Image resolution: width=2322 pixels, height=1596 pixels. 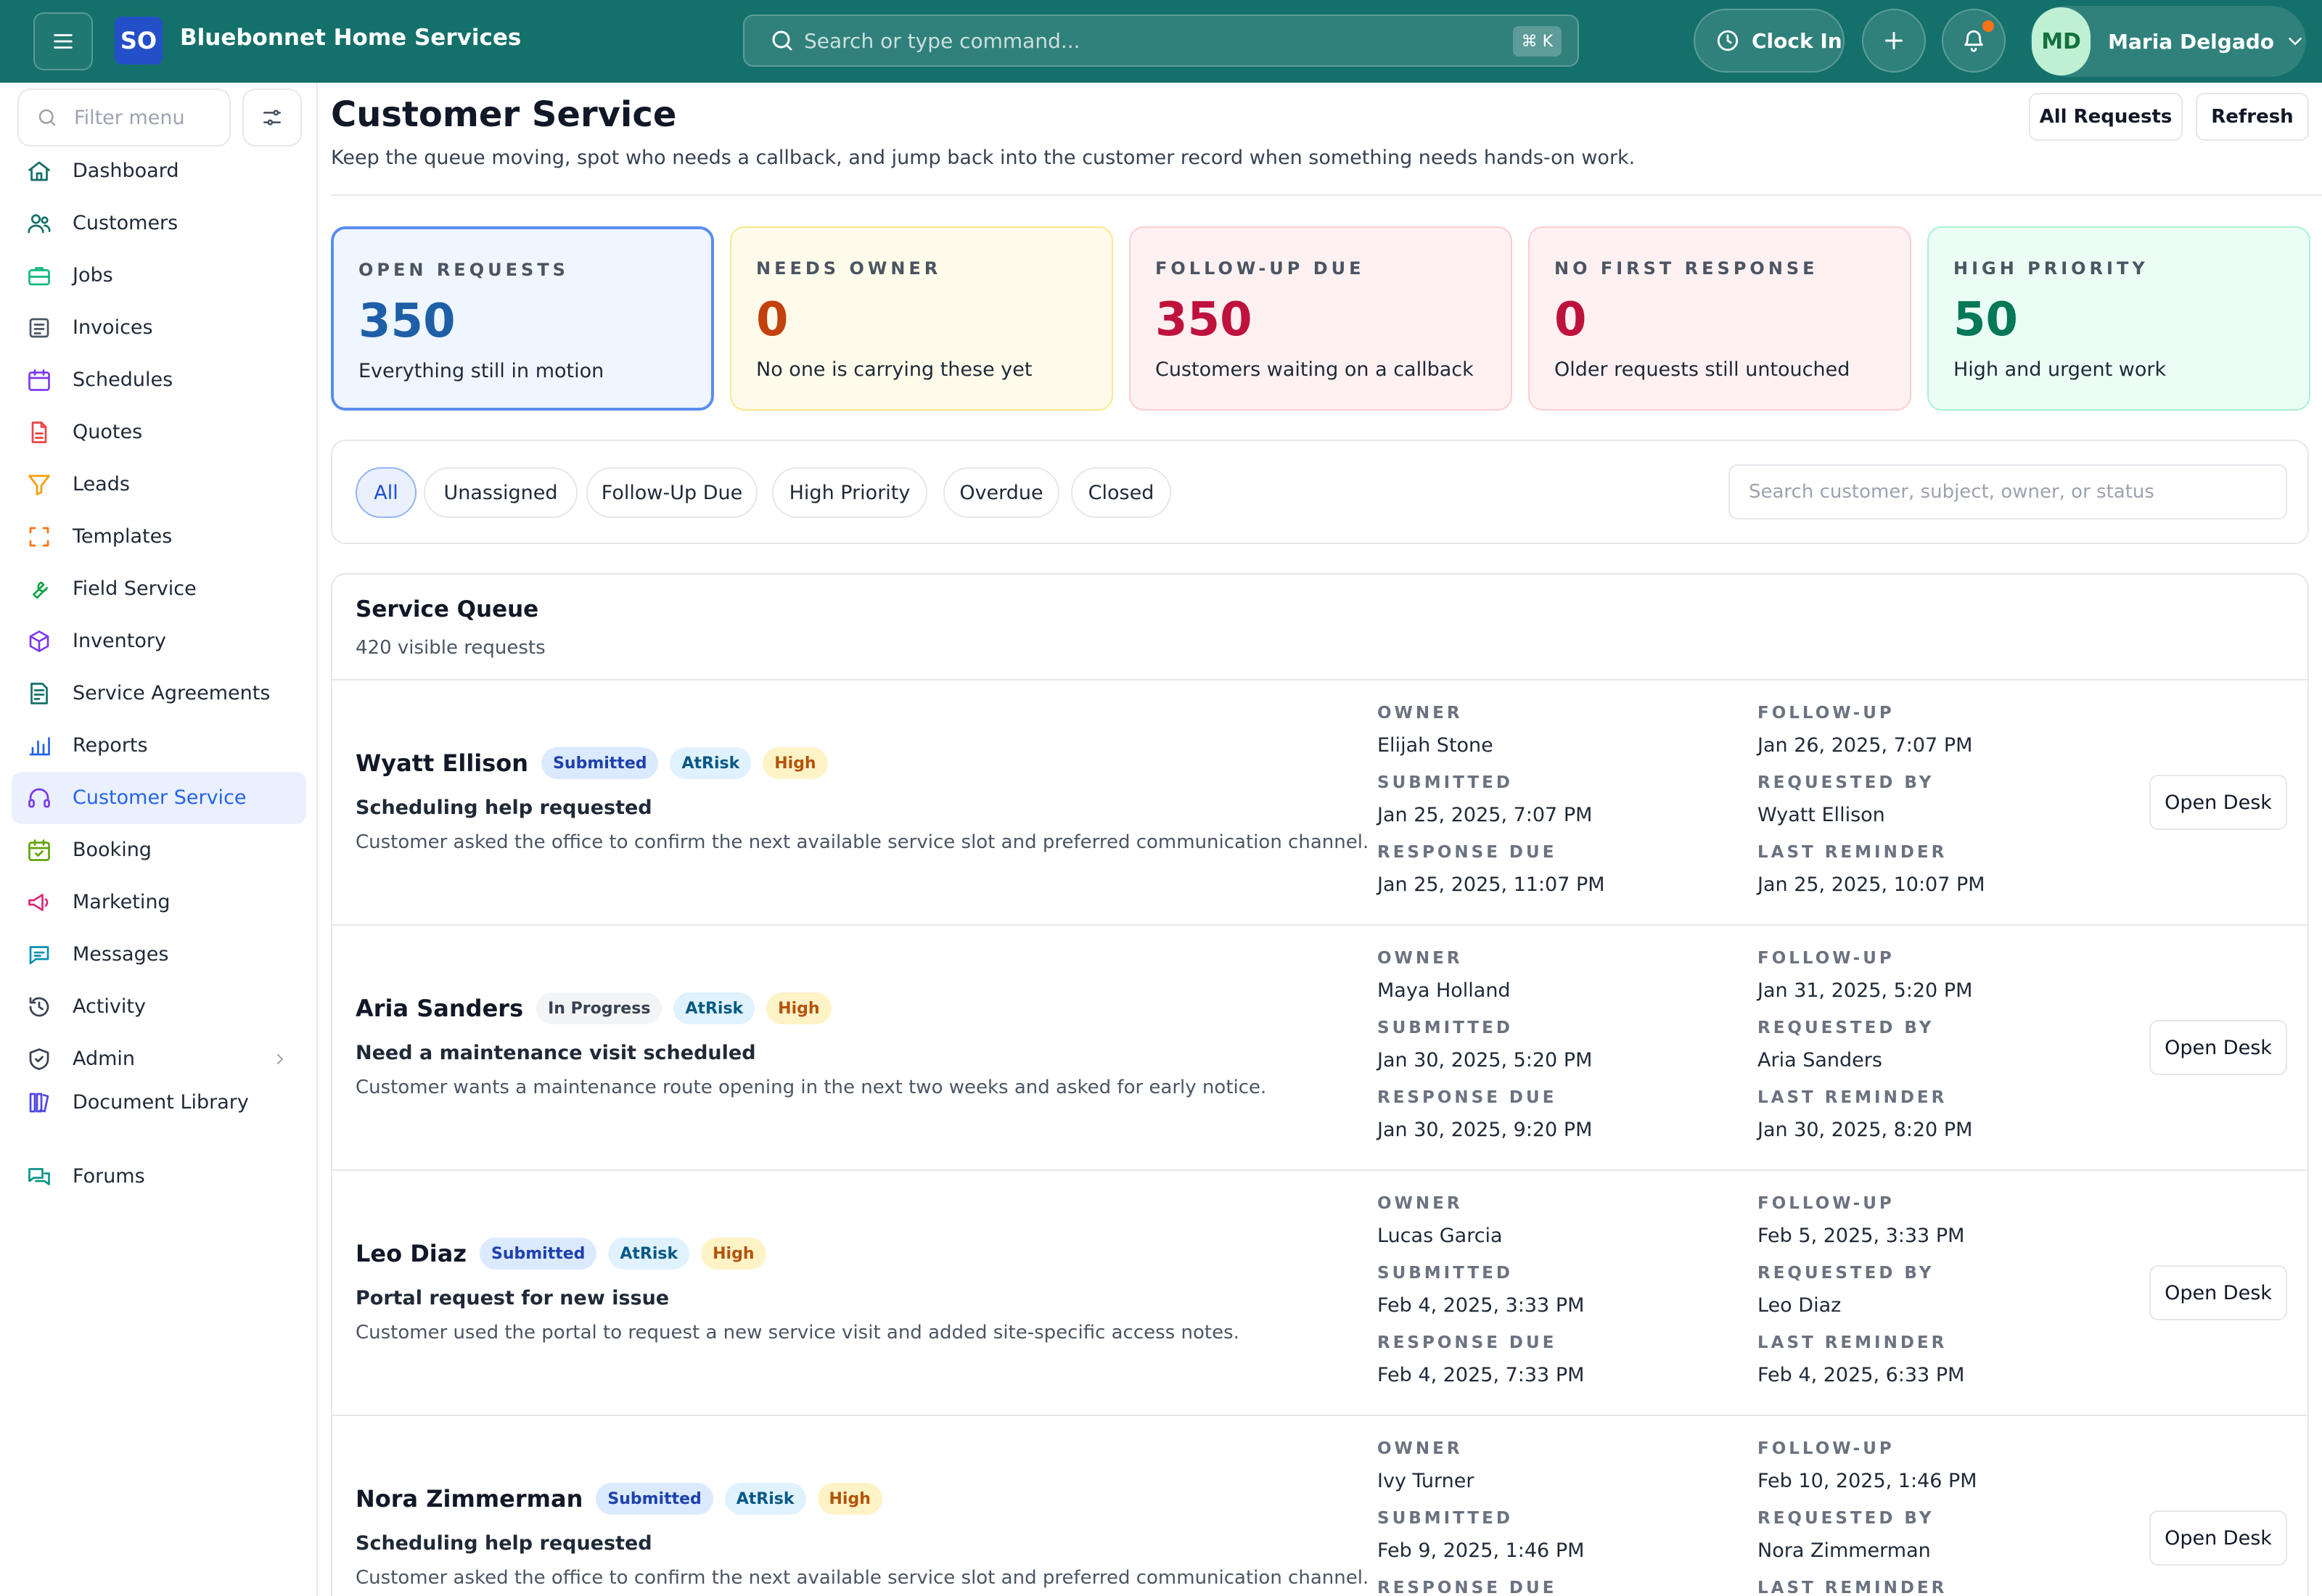 What do you see at coordinates (556, 1053) in the screenshot?
I see `request-subject: Need a maintenance visit scheduled` at bounding box center [556, 1053].